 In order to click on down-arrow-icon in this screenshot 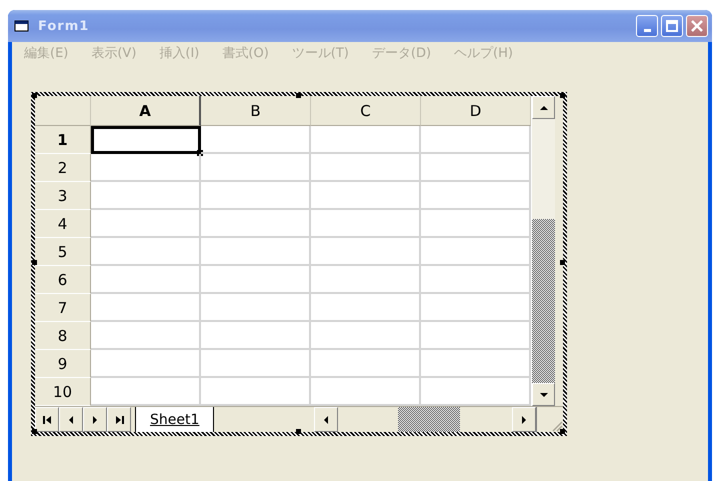, I will do `click(544, 394)`.